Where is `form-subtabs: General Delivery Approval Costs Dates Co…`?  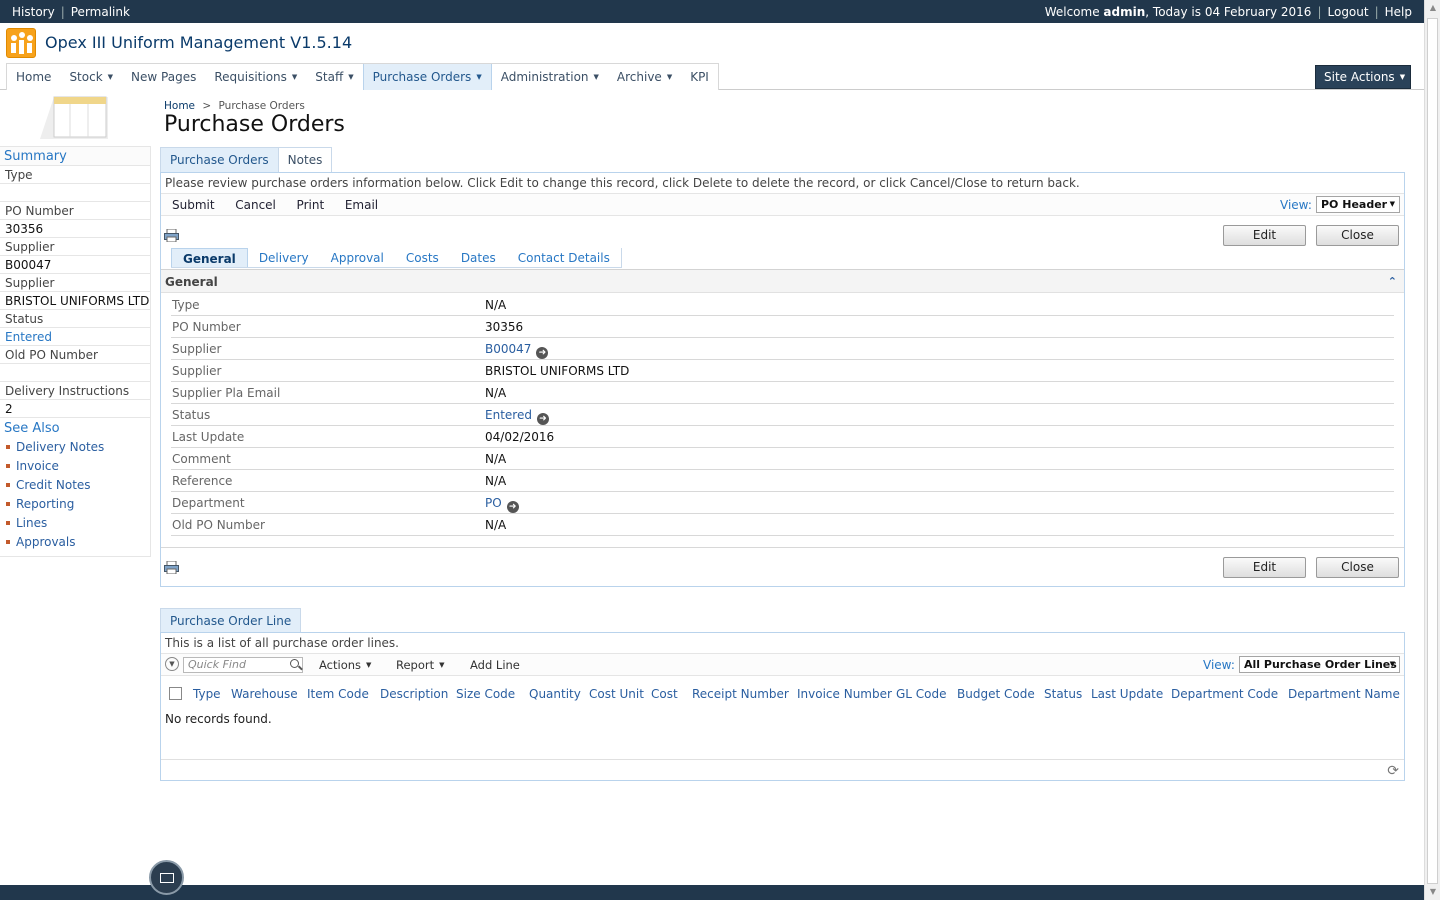
form-subtabs: General Delivery Approval Costs Dates Co… is located at coordinates (396, 258).